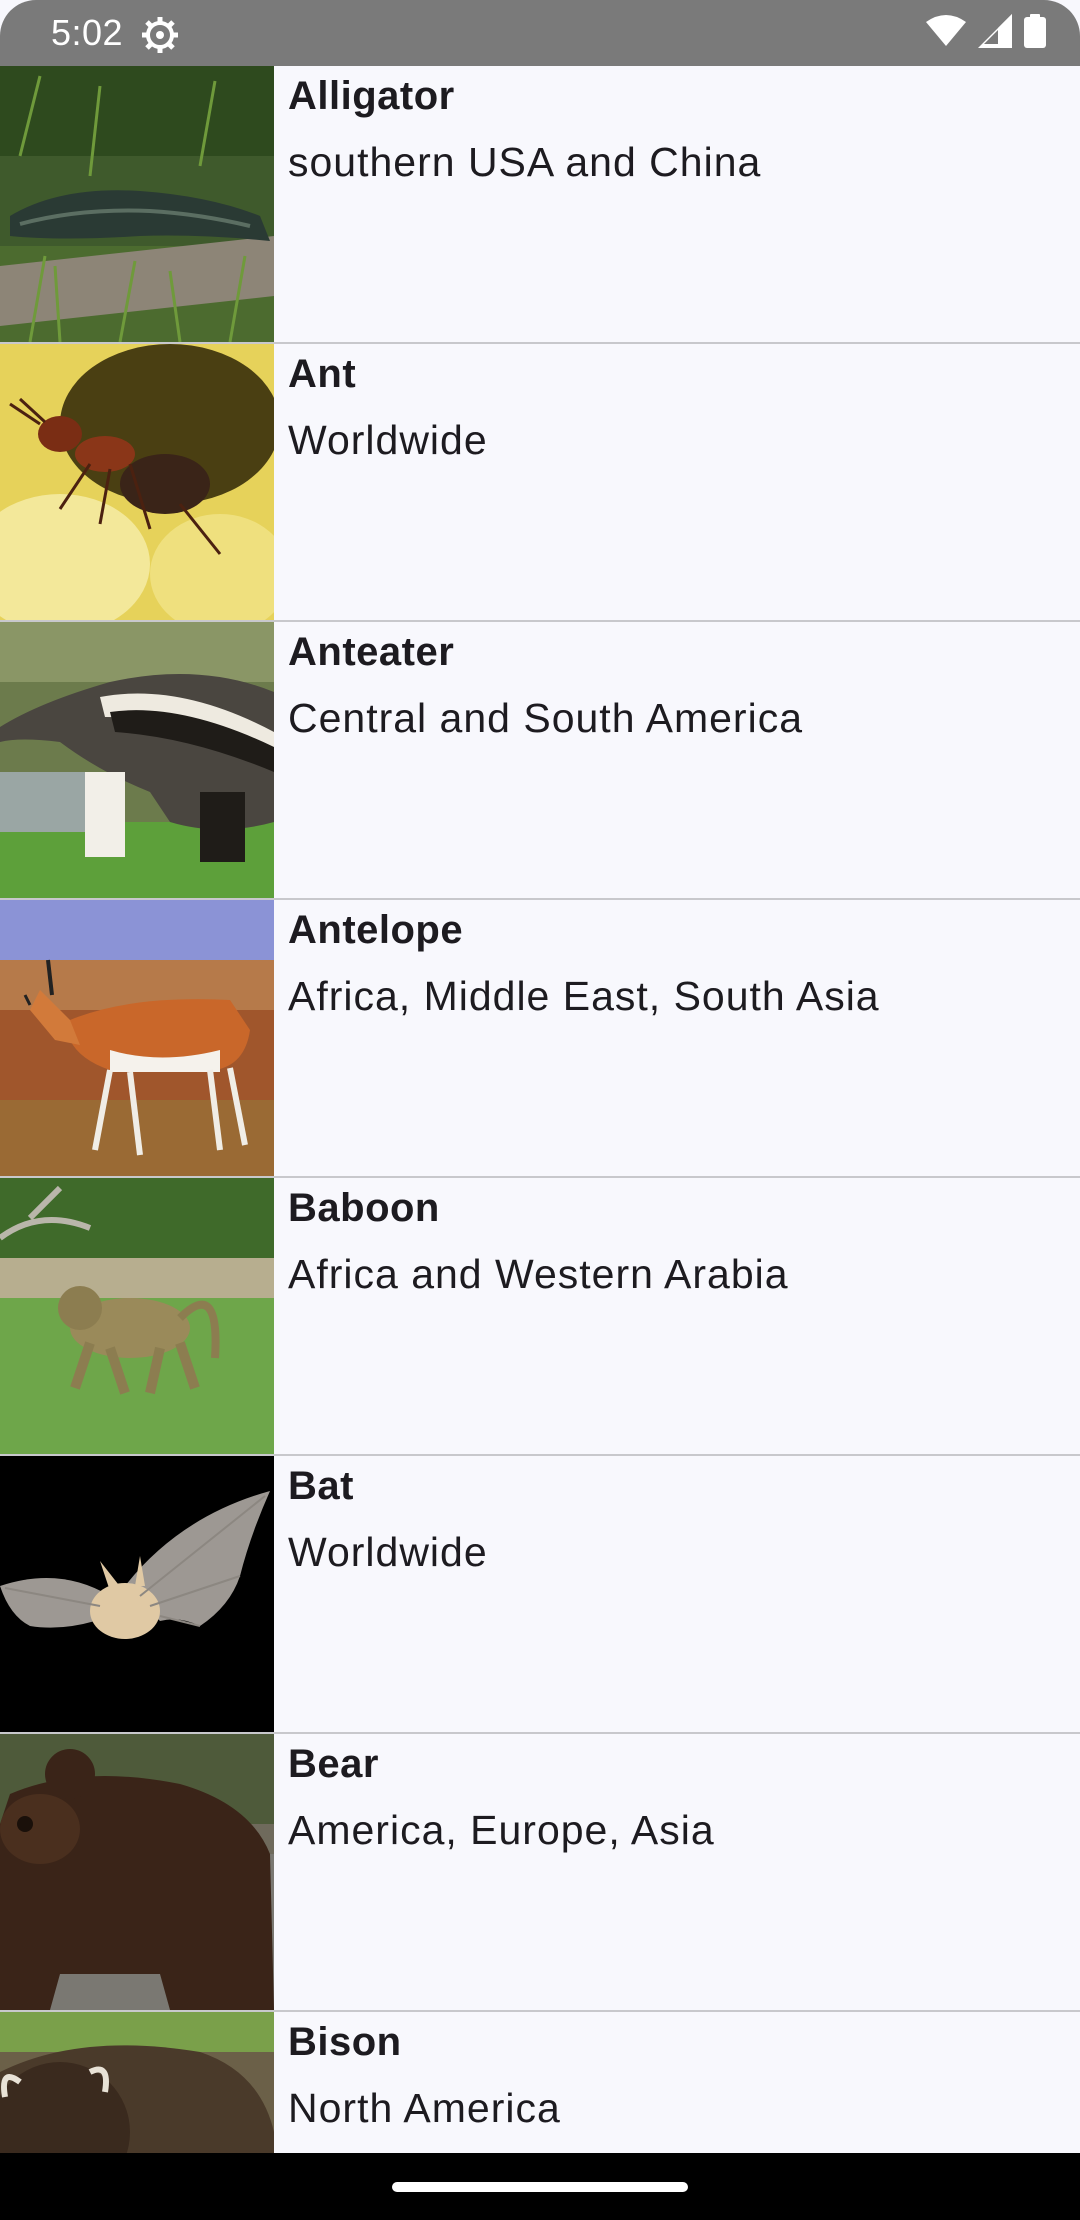 The width and height of the screenshot is (1080, 2220). I want to click on list-item-ant: Ant Worldwide, so click(540, 483).